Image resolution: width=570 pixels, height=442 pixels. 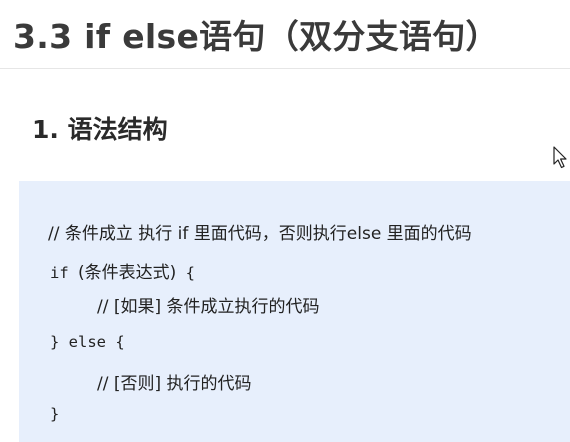 What do you see at coordinates (285, 68) in the screenshot?
I see `title-divider` at bounding box center [285, 68].